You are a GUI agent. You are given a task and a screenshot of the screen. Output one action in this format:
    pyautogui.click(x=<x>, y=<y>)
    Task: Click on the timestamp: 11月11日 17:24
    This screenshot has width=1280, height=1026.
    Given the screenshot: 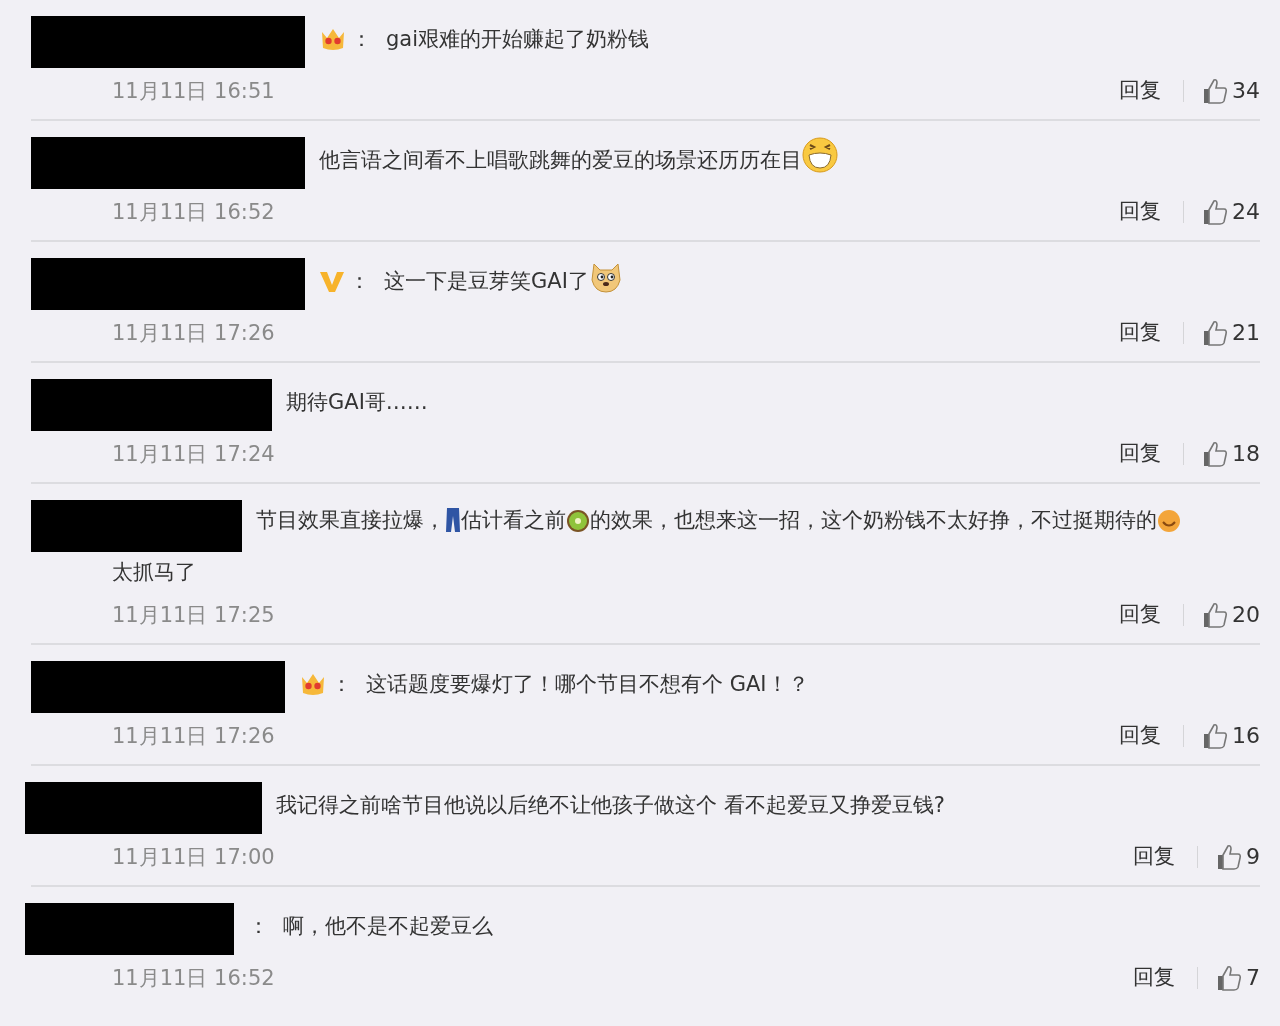 What is the action you would take?
    pyautogui.click(x=193, y=453)
    